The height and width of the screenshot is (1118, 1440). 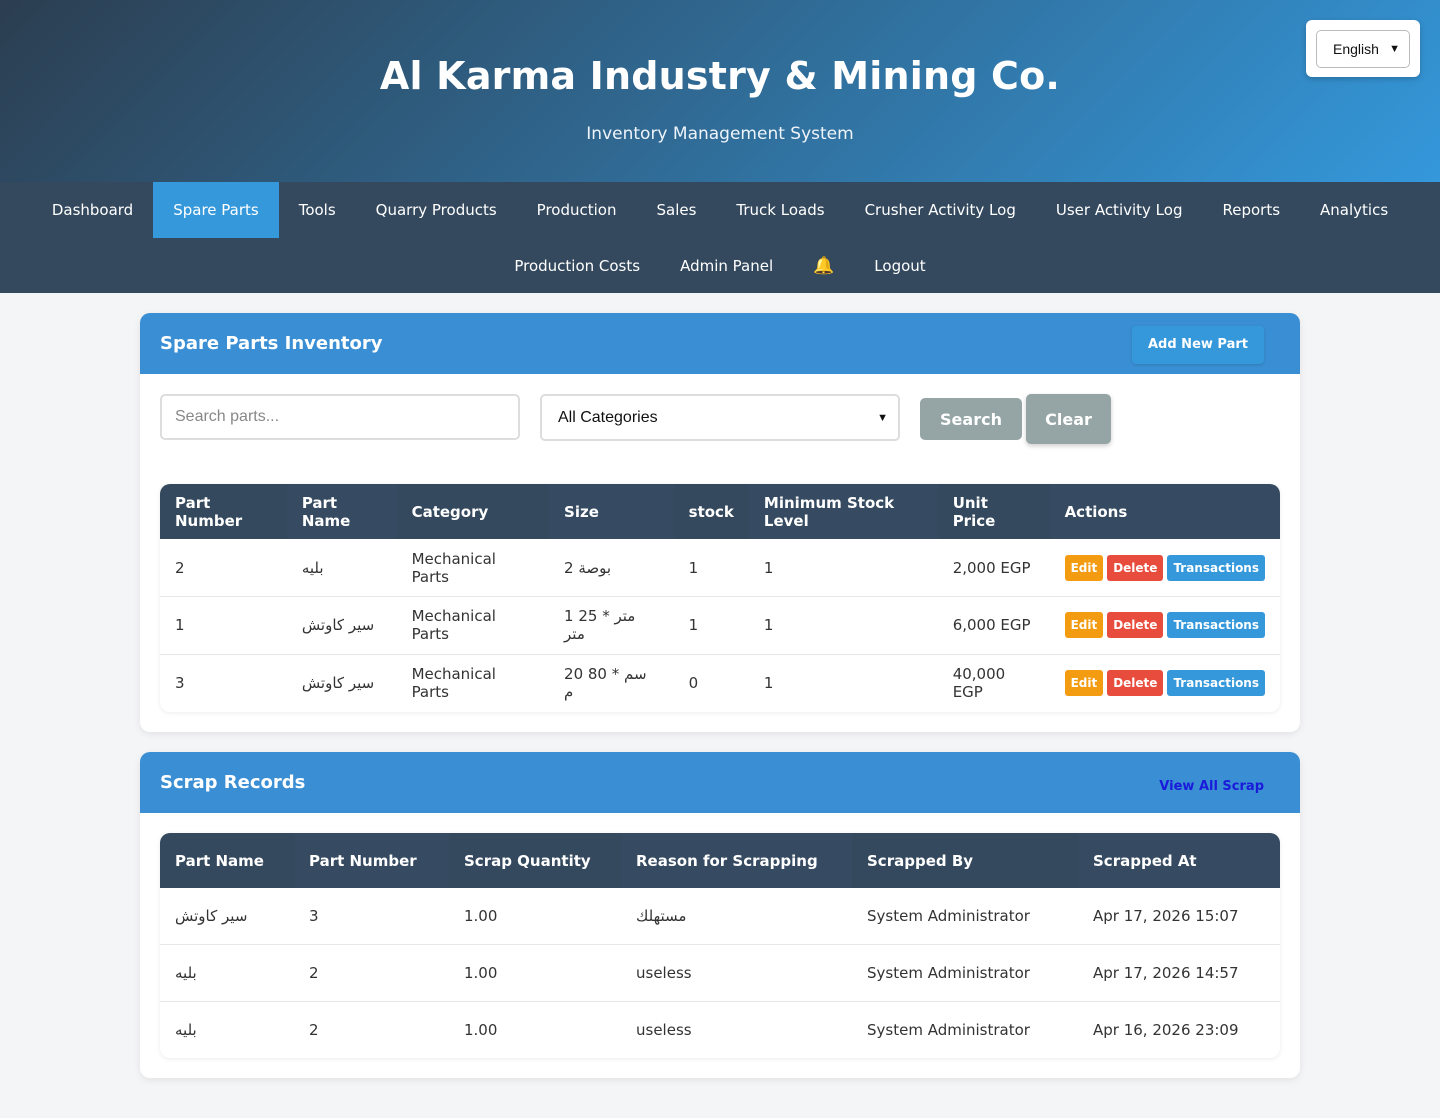 I want to click on language-select: English ▼, so click(x=1363, y=48).